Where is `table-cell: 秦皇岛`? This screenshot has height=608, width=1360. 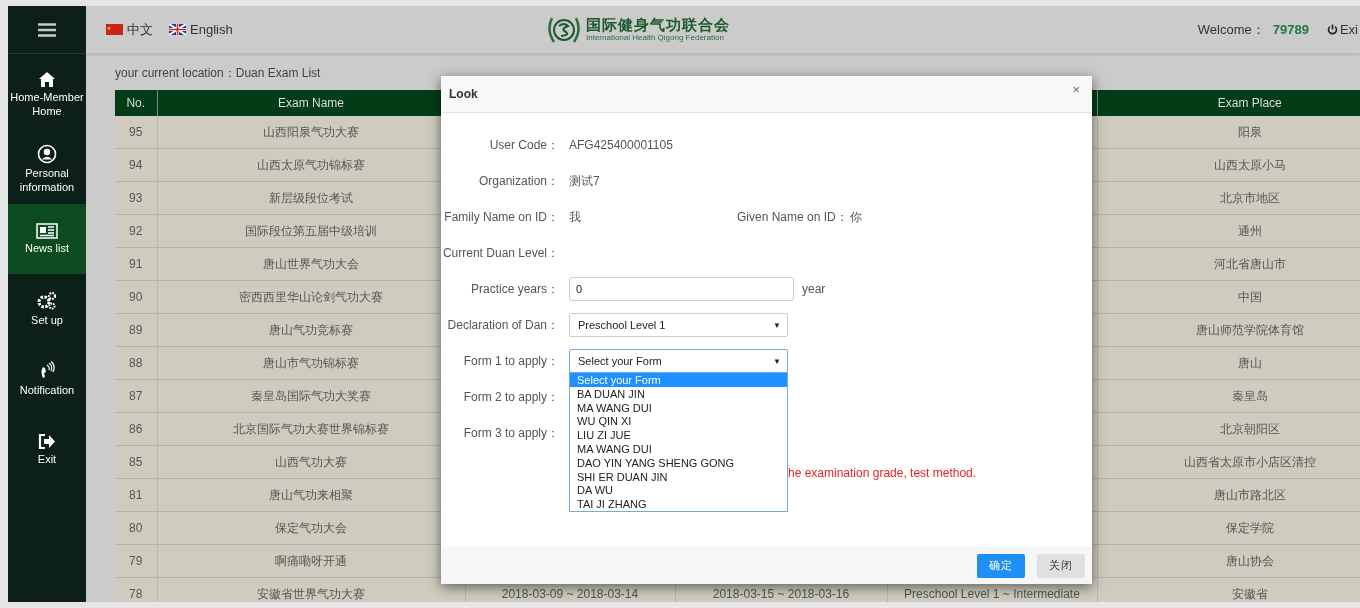 table-cell: 秦皇岛 is located at coordinates (1228, 396).